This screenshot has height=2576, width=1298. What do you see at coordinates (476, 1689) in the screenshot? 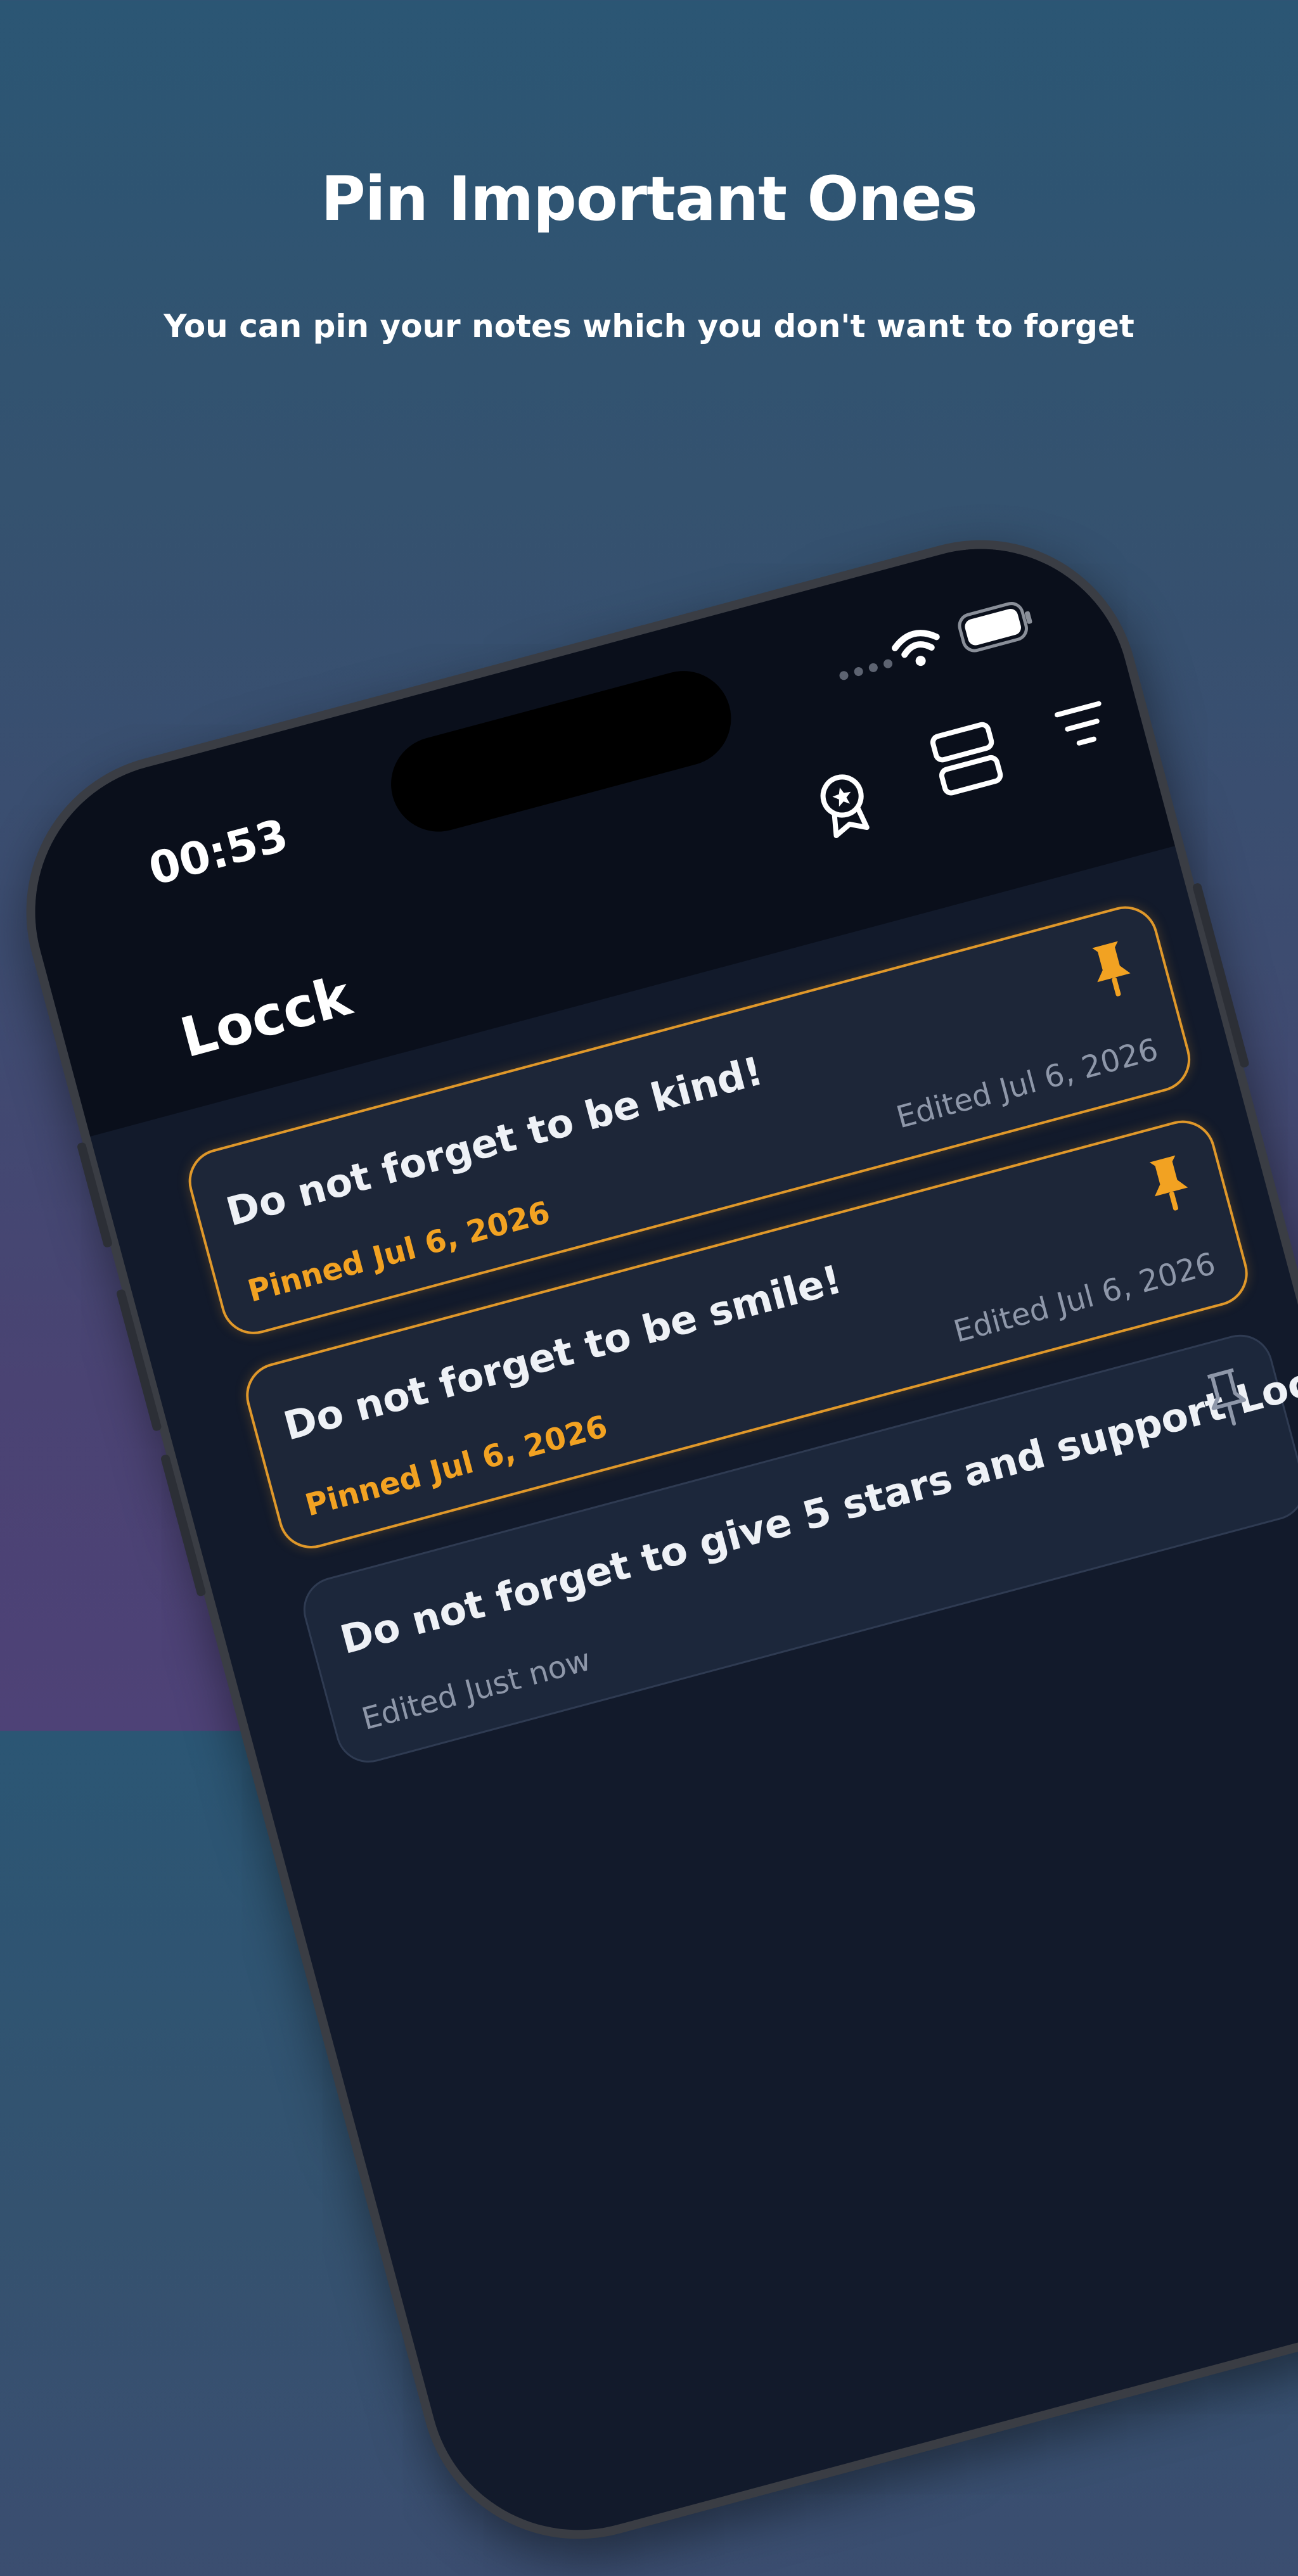
I see `note-edited-date: Edited Just now` at bounding box center [476, 1689].